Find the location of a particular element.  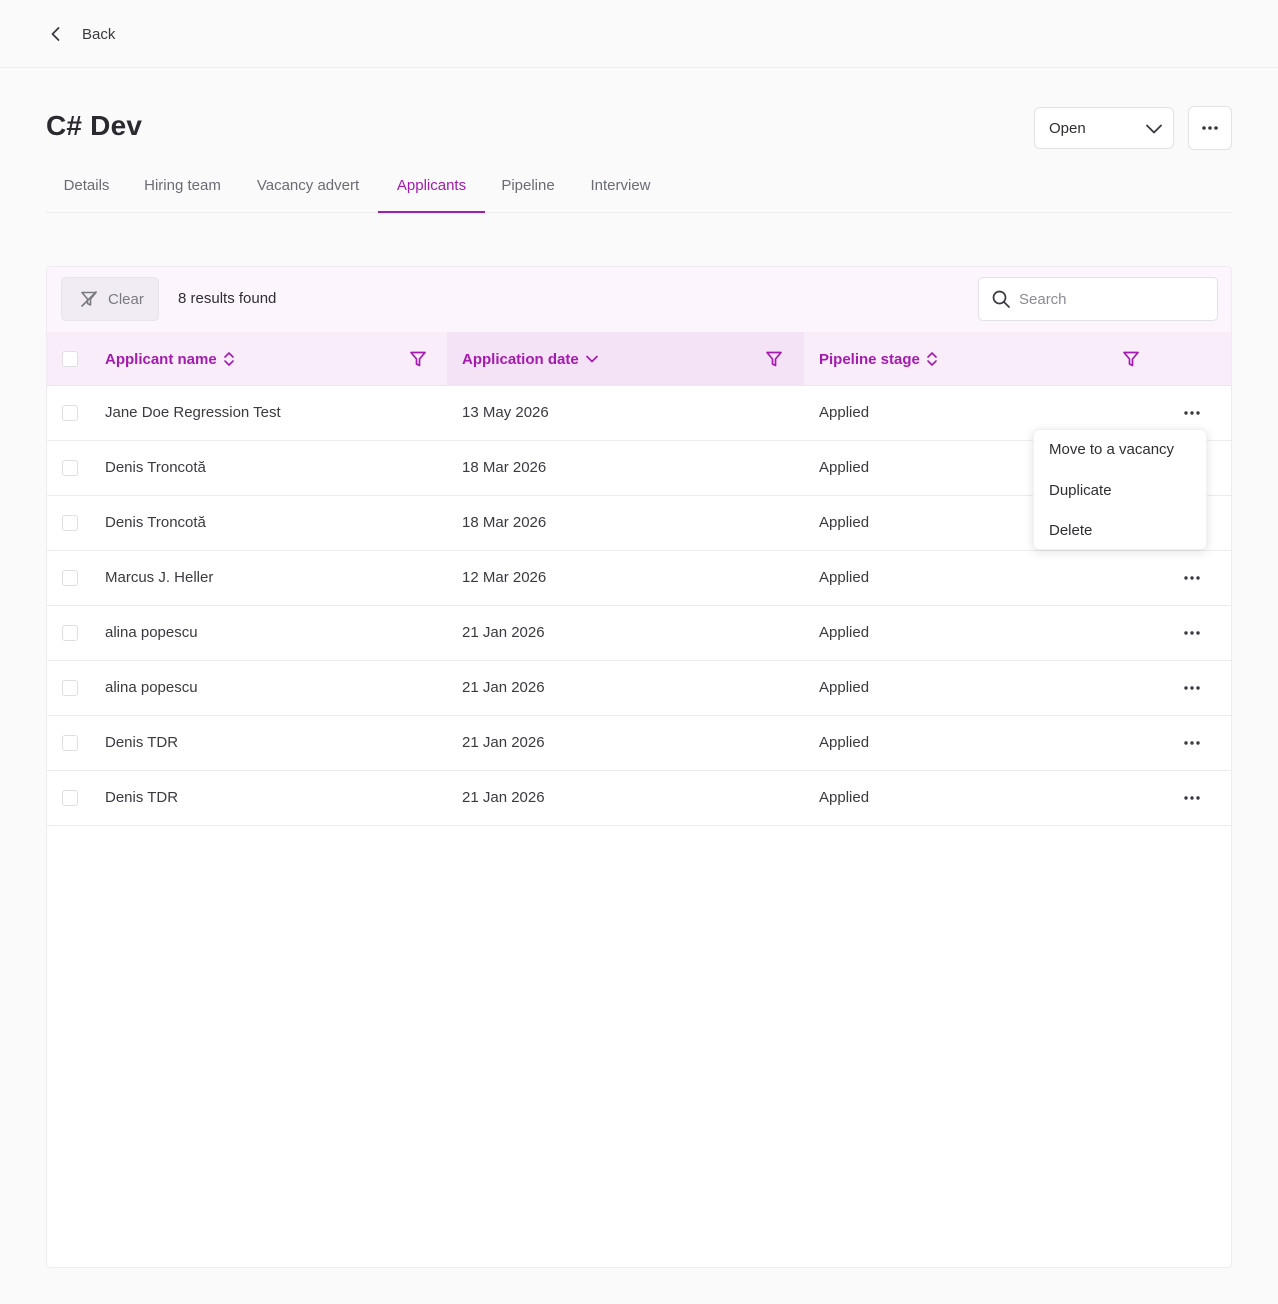

sort-applicant-name: Applicant name is located at coordinates (170, 359).